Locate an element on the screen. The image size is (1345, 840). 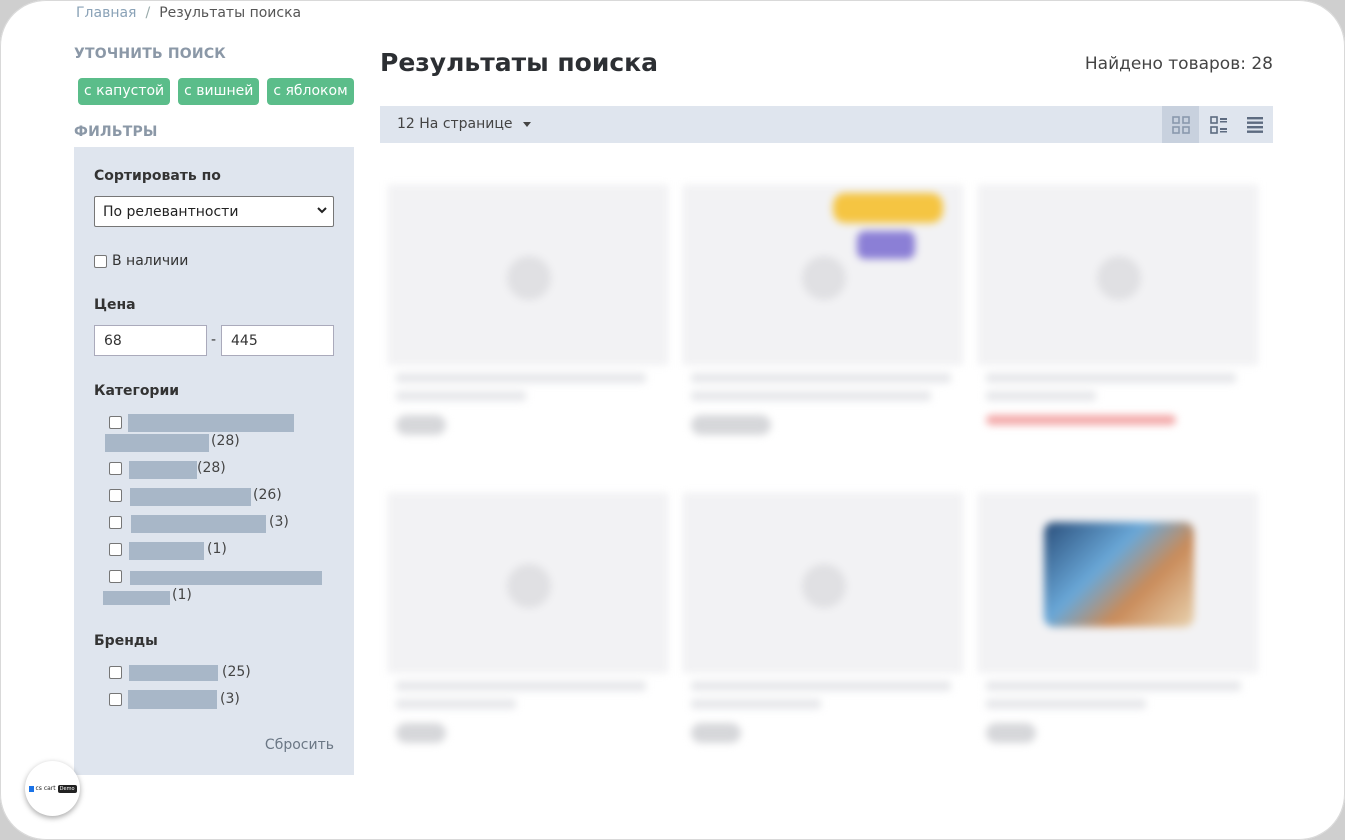
compact-view-button is located at coordinates (1254, 124).